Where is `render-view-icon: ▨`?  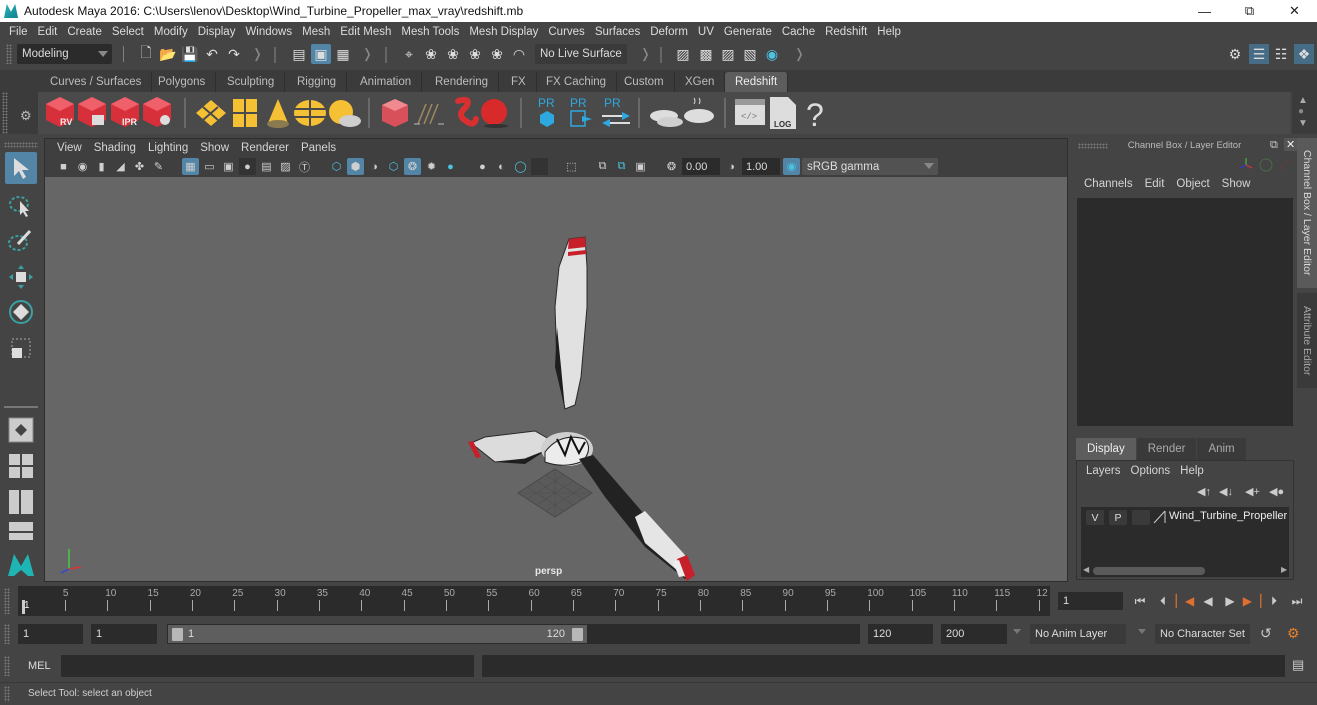
render-view-icon: ▨ is located at coordinates (683, 54).